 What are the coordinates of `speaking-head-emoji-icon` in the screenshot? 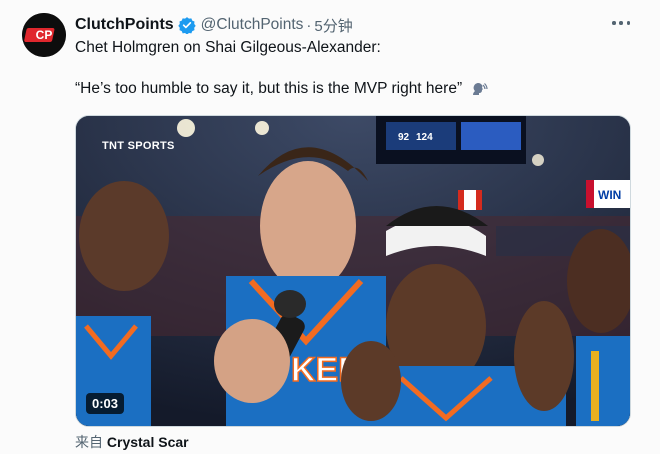 It's located at (479, 89).